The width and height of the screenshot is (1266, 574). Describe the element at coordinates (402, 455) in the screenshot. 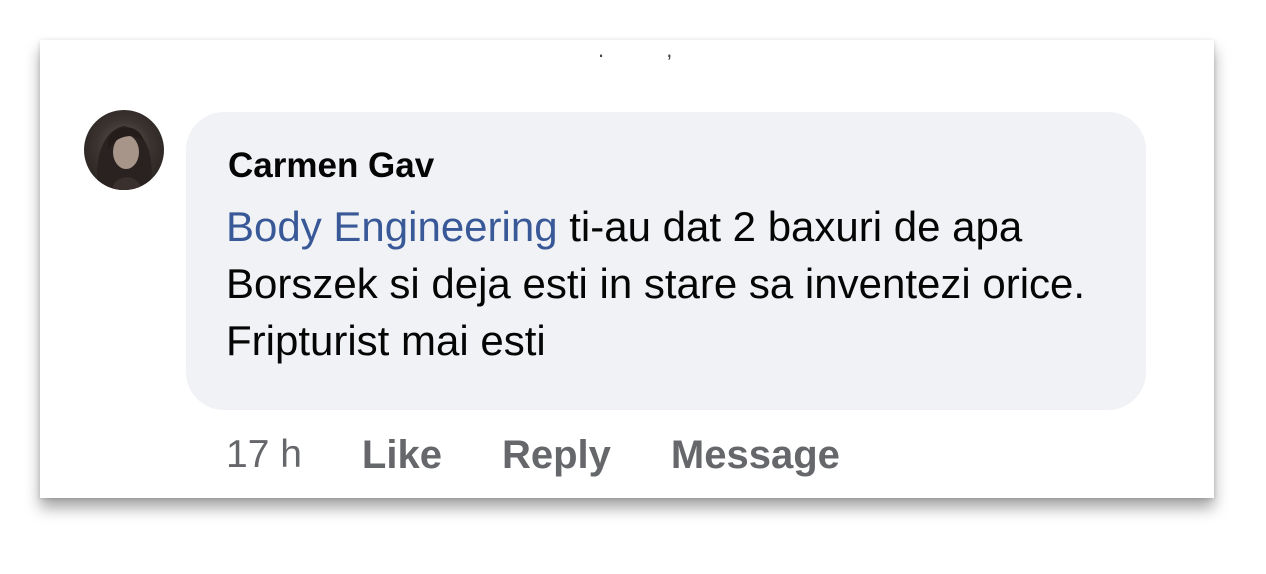

I see `like-button: Like` at that location.